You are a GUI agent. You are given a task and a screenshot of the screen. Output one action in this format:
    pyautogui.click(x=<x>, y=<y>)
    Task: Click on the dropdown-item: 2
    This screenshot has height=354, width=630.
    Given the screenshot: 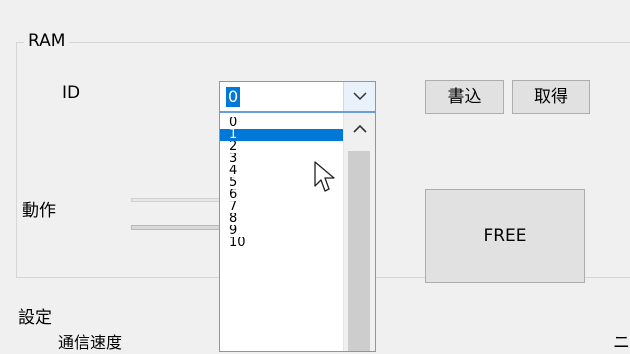 What is the action you would take?
    pyautogui.click(x=281, y=147)
    